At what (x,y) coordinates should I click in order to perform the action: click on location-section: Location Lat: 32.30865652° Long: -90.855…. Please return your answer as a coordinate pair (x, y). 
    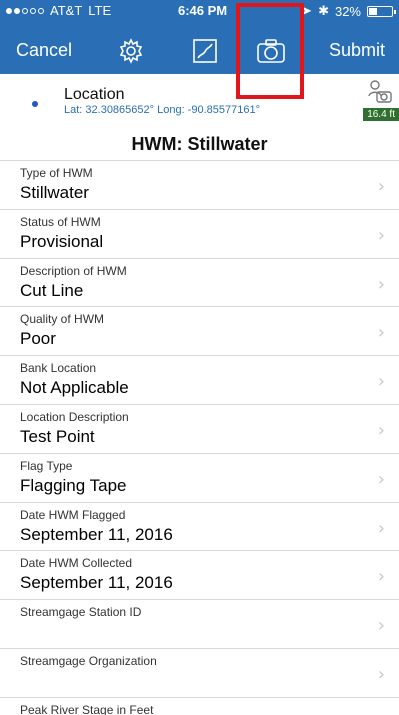
    Looking at the image, I should click on (199, 106).